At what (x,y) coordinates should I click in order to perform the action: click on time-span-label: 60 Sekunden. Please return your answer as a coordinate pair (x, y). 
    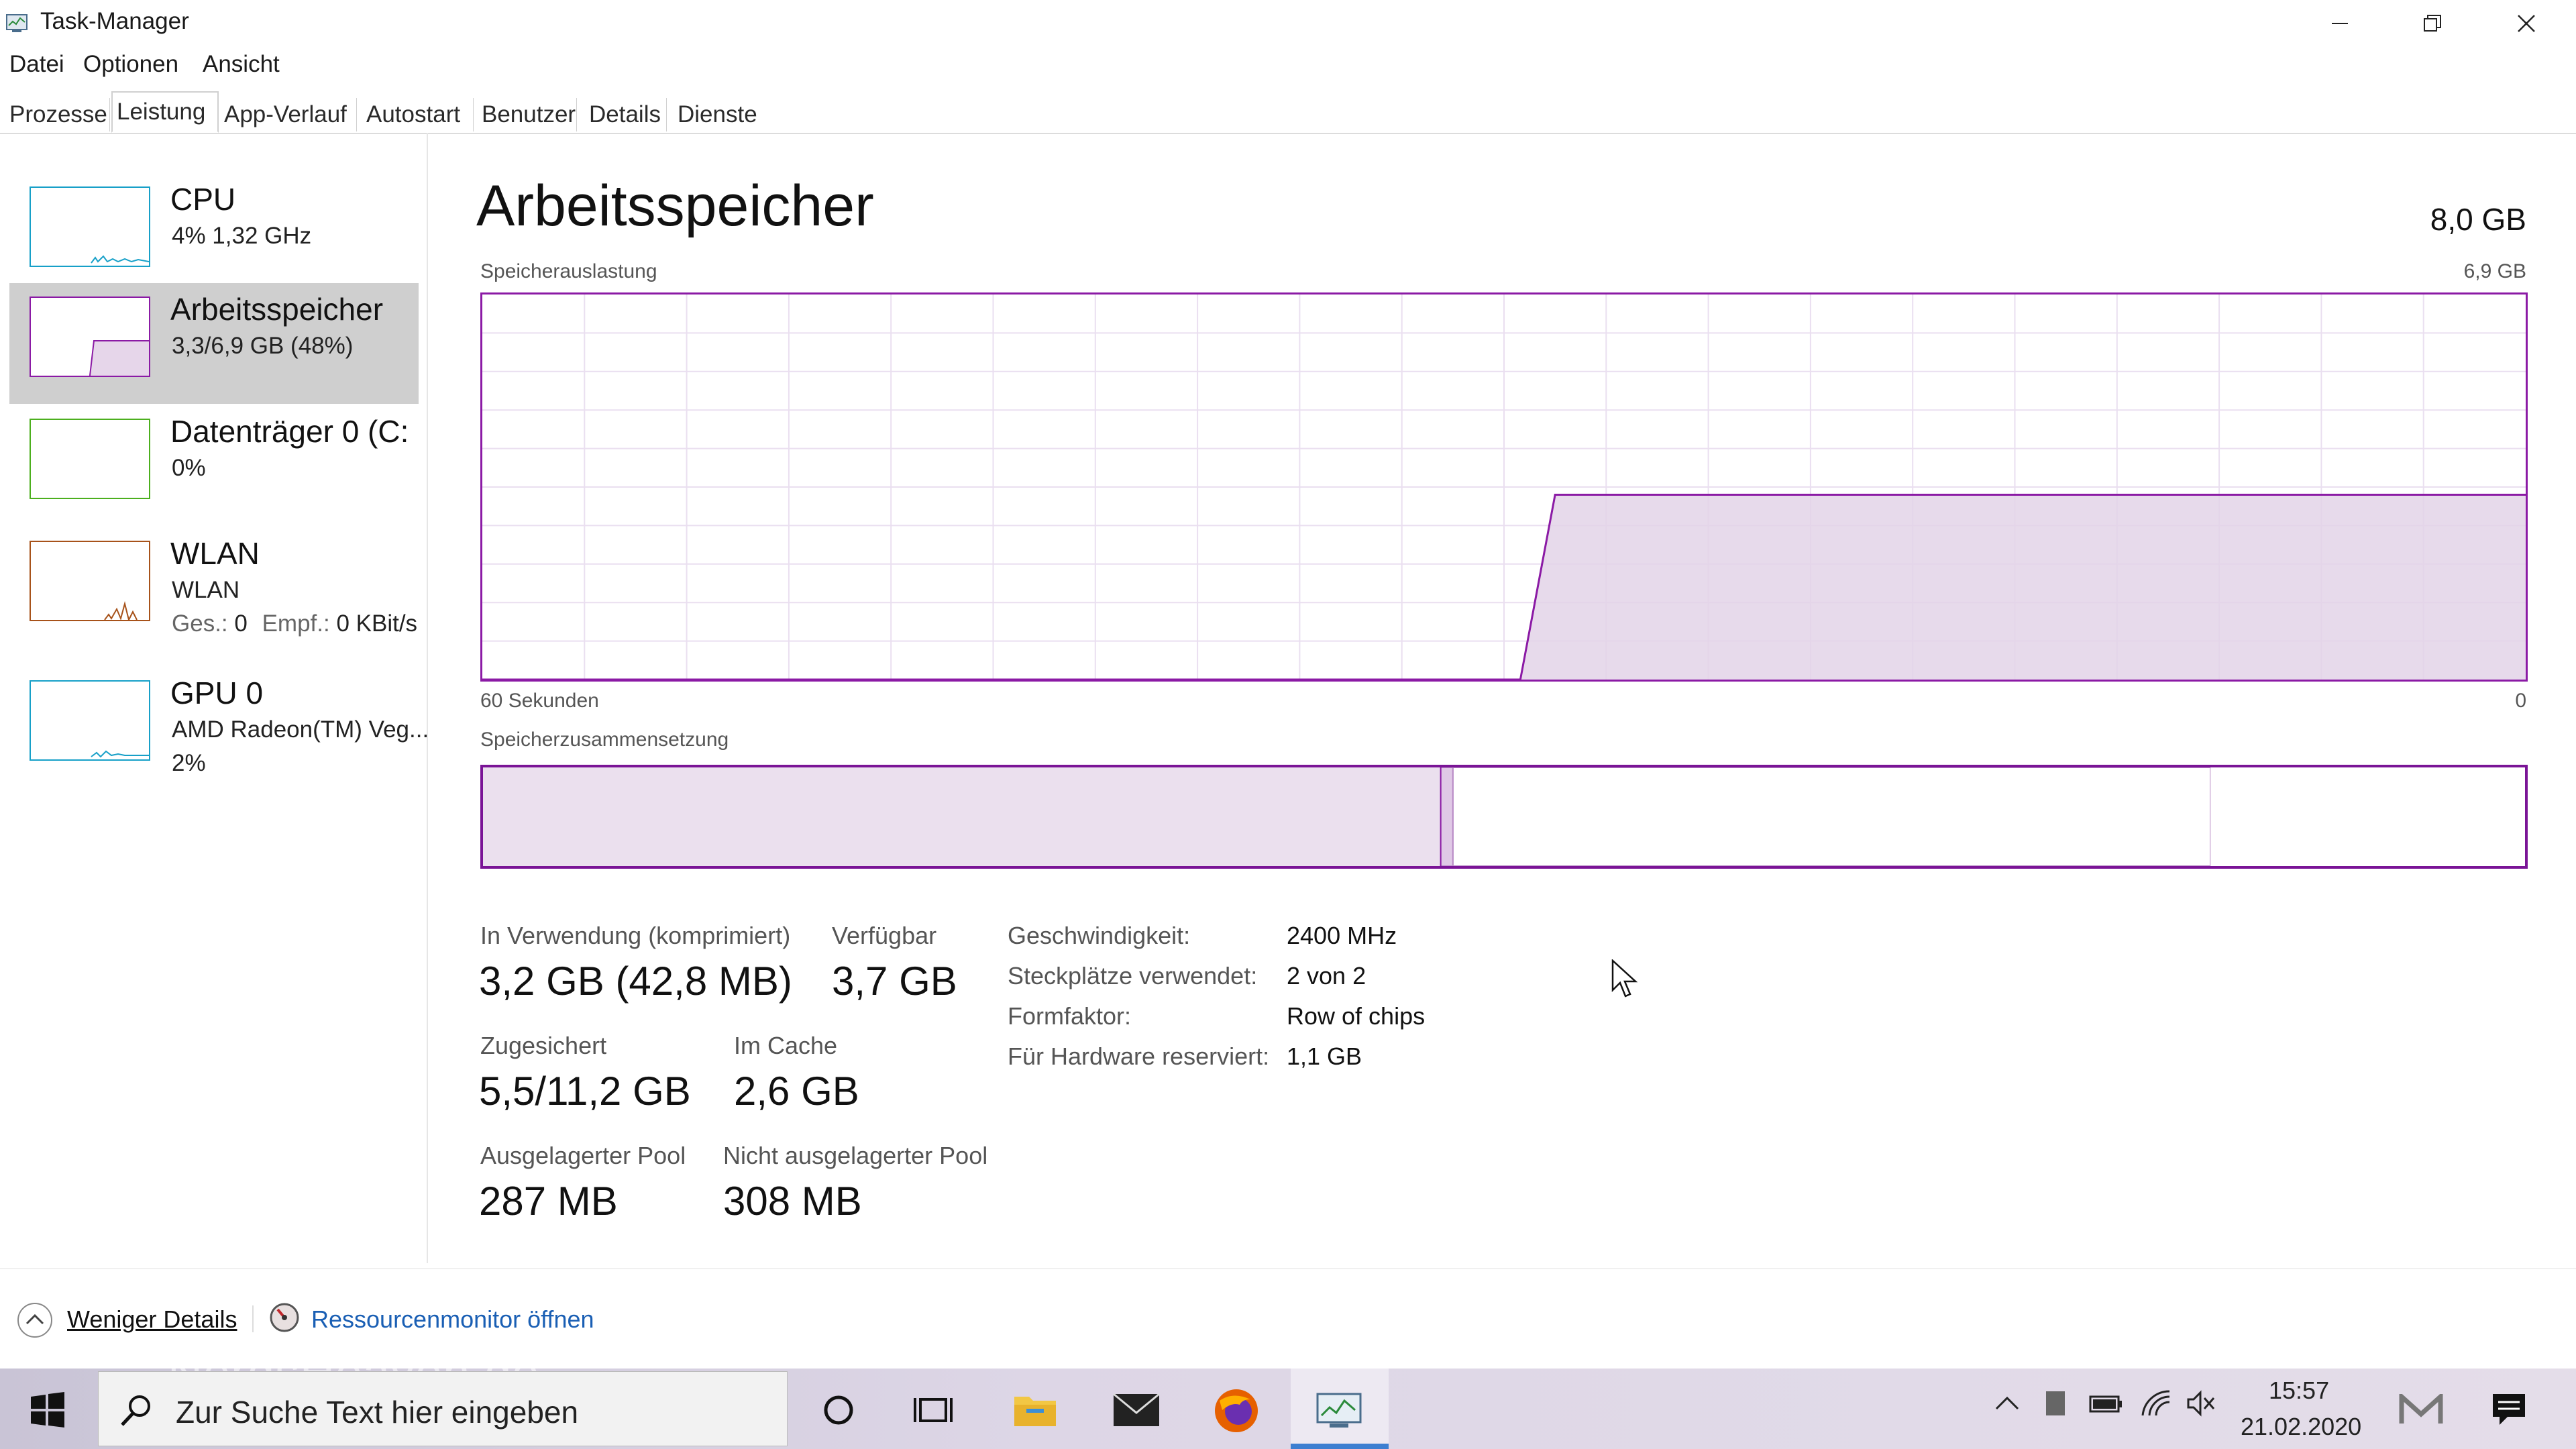
    Looking at the image, I should click on (539, 701).